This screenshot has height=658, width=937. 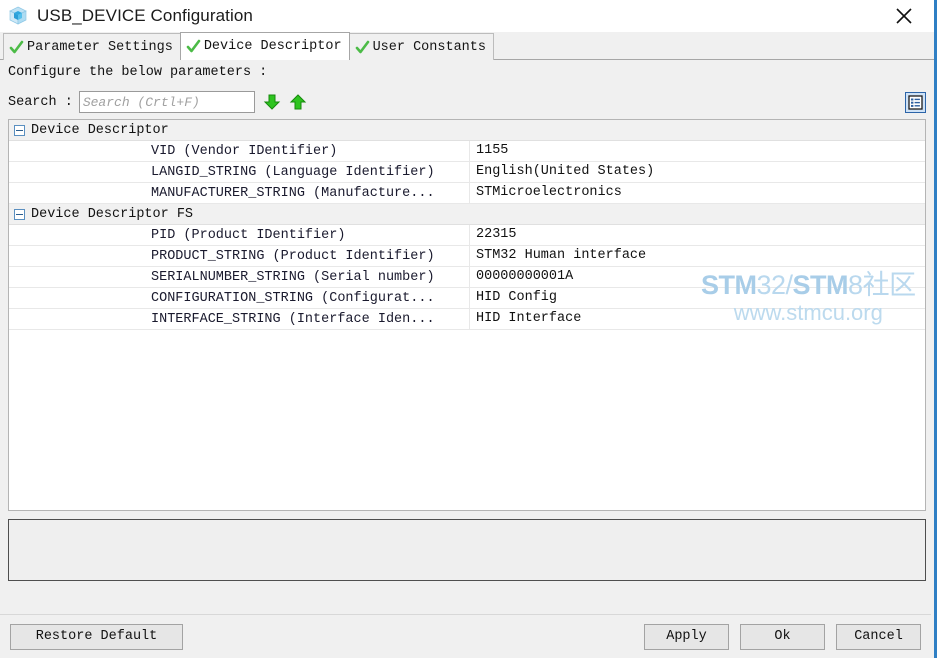 I want to click on tree-row: VID (Vendor IDentifier) 1155, so click(x=467, y=151).